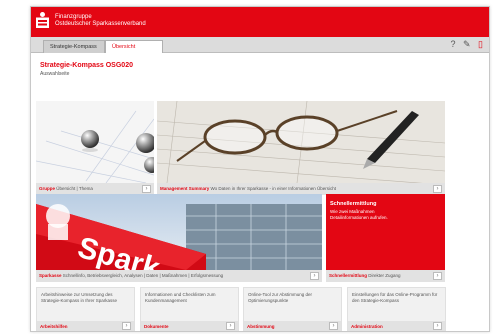 This screenshot has width=493, height=334. What do you see at coordinates (95, 142) in the screenshot?
I see `chrome-balls-image` at bounding box center [95, 142].